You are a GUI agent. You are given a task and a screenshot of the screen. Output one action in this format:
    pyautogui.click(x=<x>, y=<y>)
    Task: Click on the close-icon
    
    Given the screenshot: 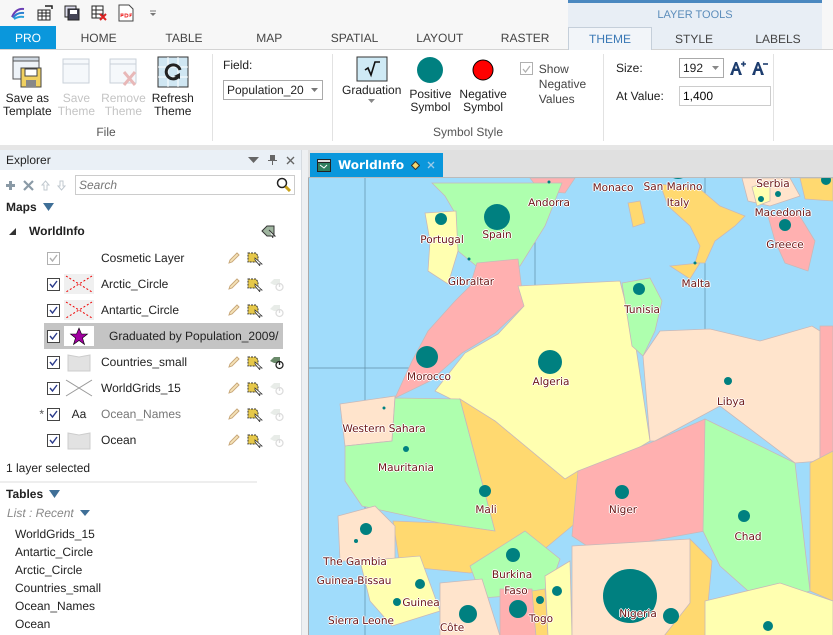 What is the action you would take?
    pyautogui.click(x=291, y=160)
    